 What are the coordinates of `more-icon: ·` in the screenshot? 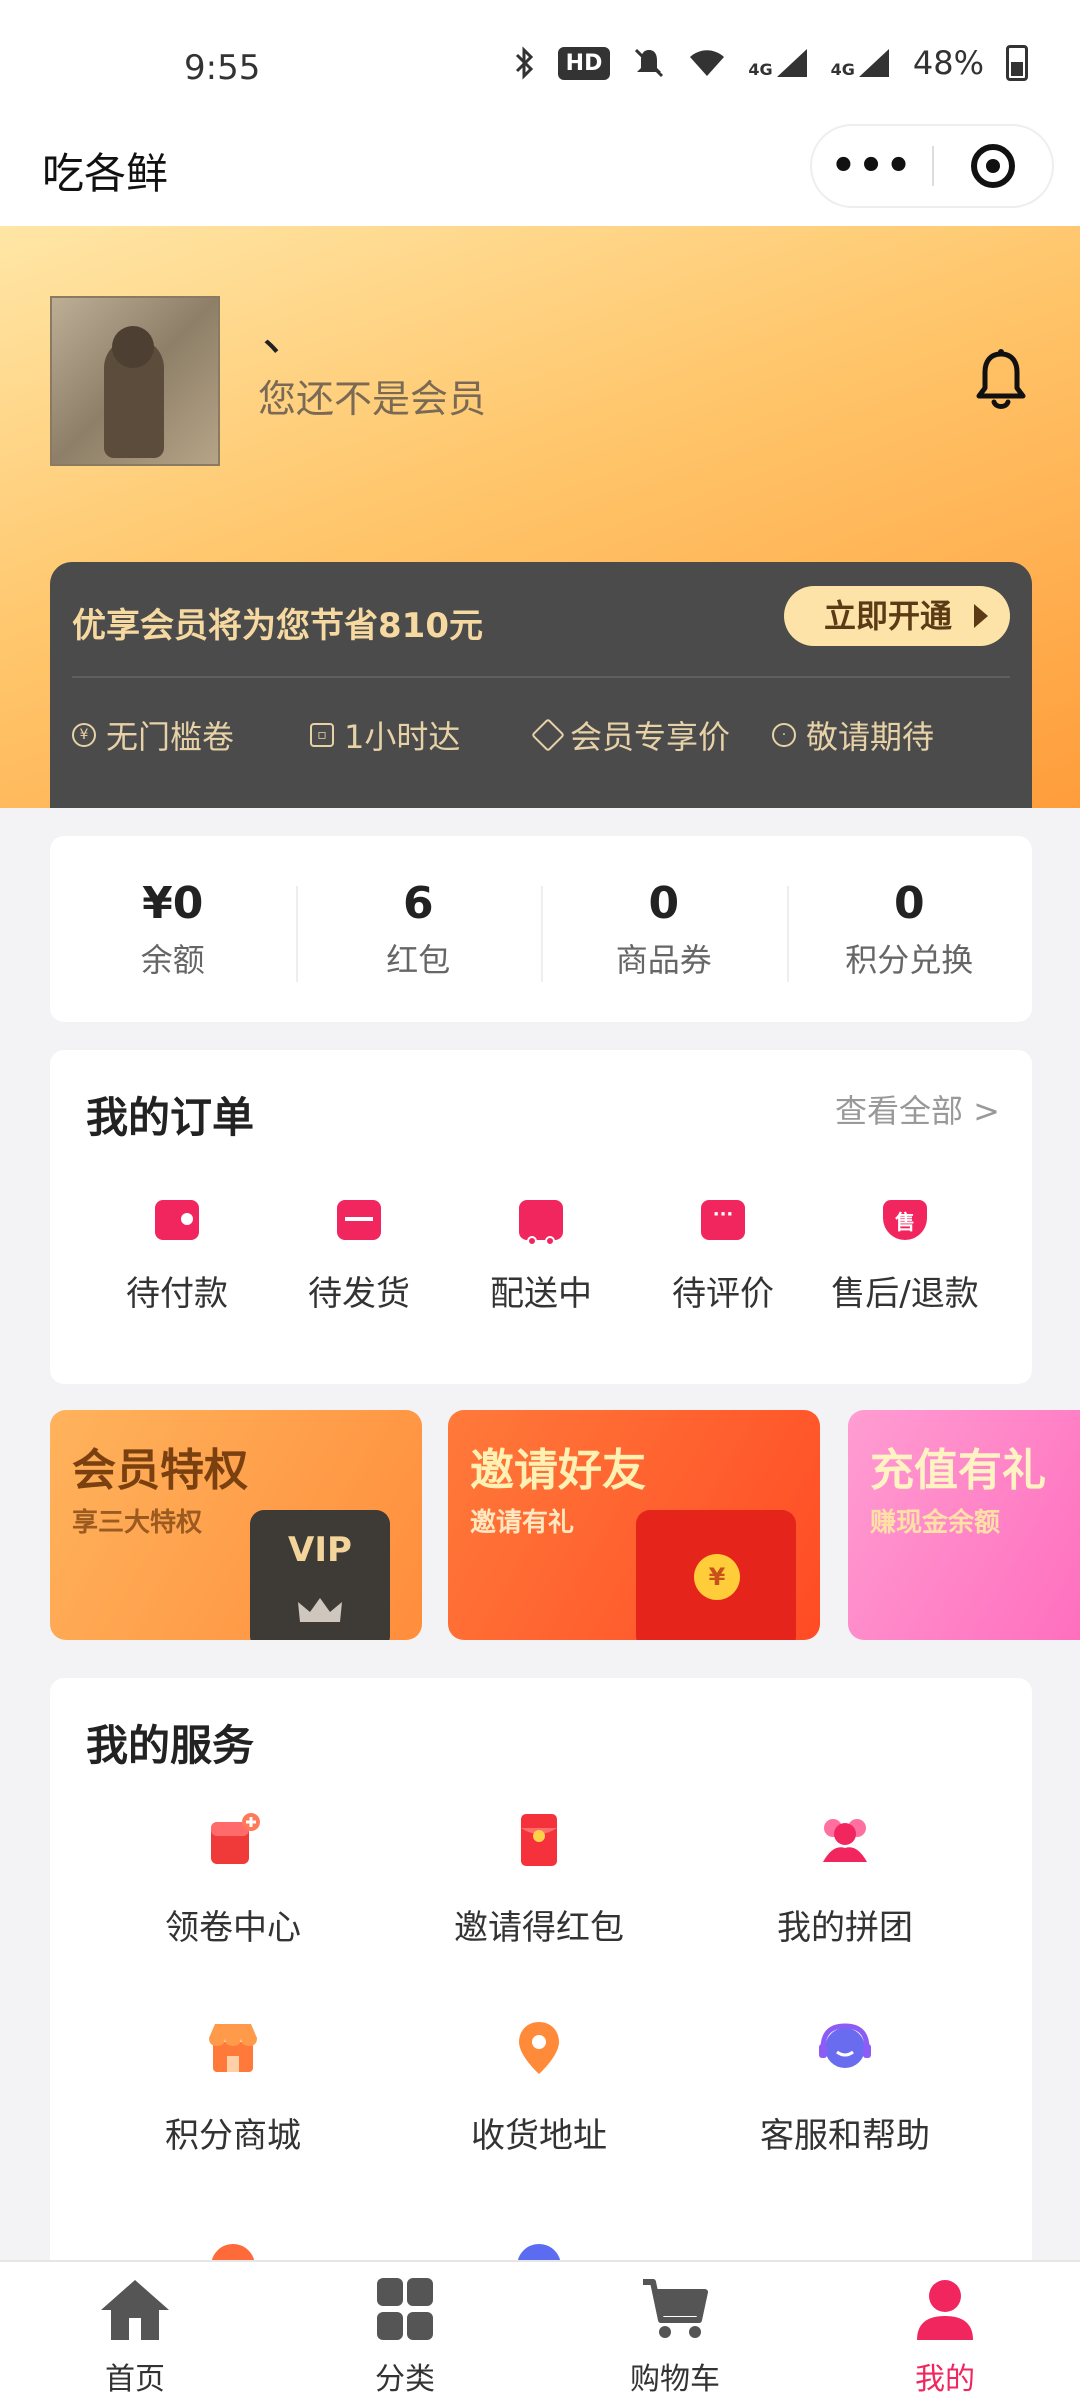 It's located at (784, 735).